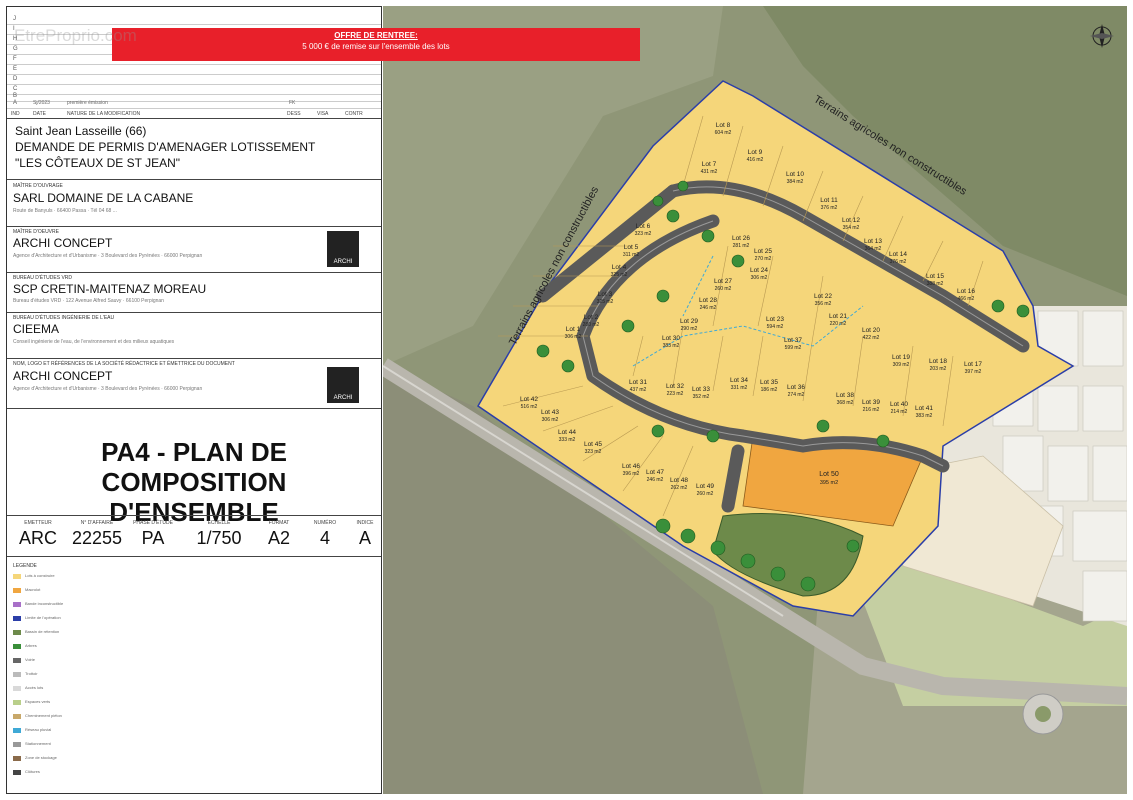 Image resolution: width=1133 pixels, height=800 pixels. Describe the element at coordinates (41, 757) in the screenshot. I see `legend-label: Zone de stockage` at that location.